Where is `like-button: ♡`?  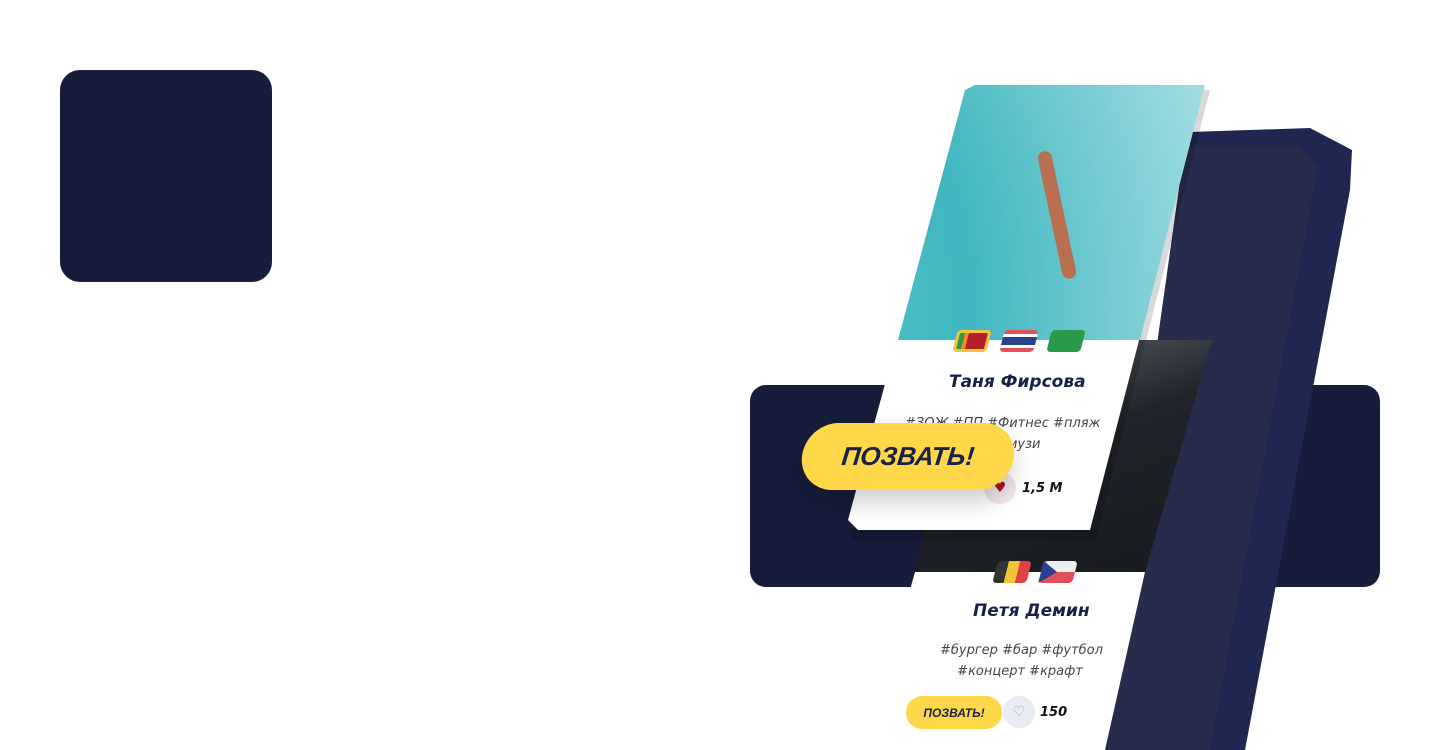
like-button: ♡ is located at coordinates (1019, 712).